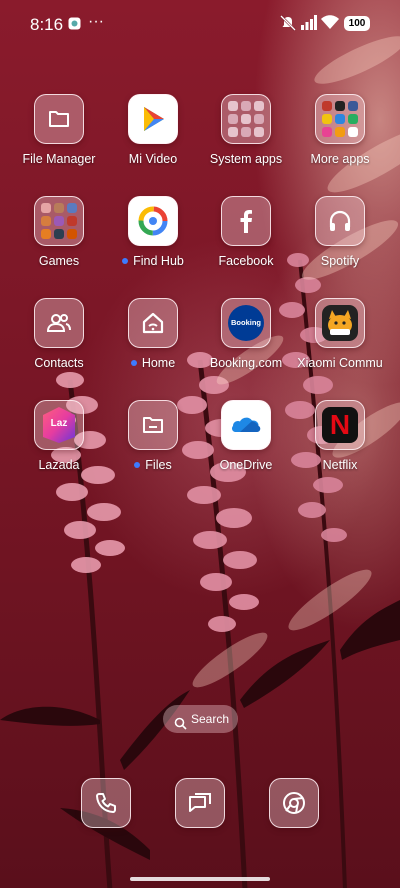 The height and width of the screenshot is (888, 400). What do you see at coordinates (340, 323) in the screenshot?
I see `xiaomi-community-icon` at bounding box center [340, 323].